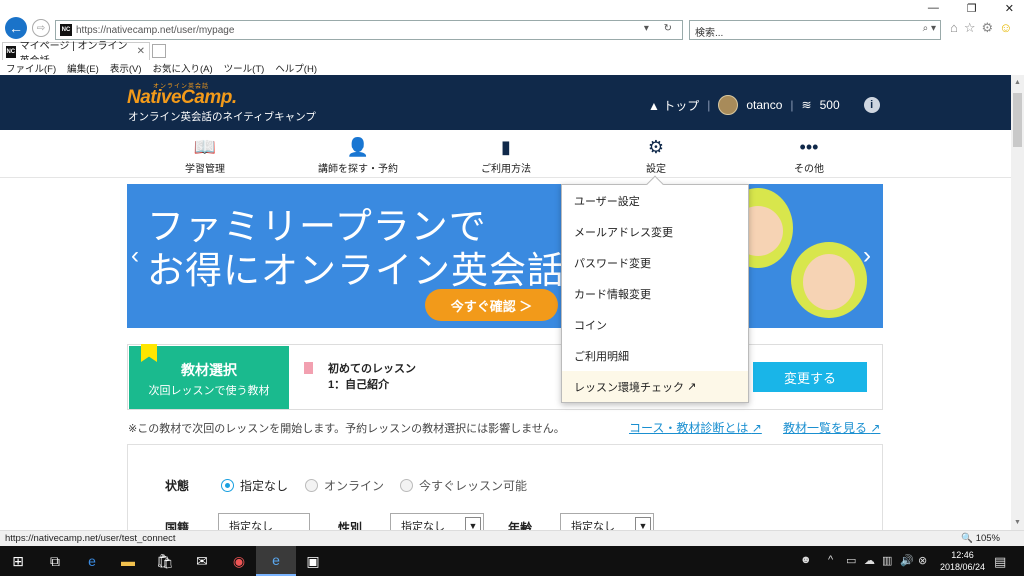 The height and width of the screenshot is (576, 1024). What do you see at coordinates (929, 28) in the screenshot?
I see `search-icon: ⌕ ▾` at bounding box center [929, 28].